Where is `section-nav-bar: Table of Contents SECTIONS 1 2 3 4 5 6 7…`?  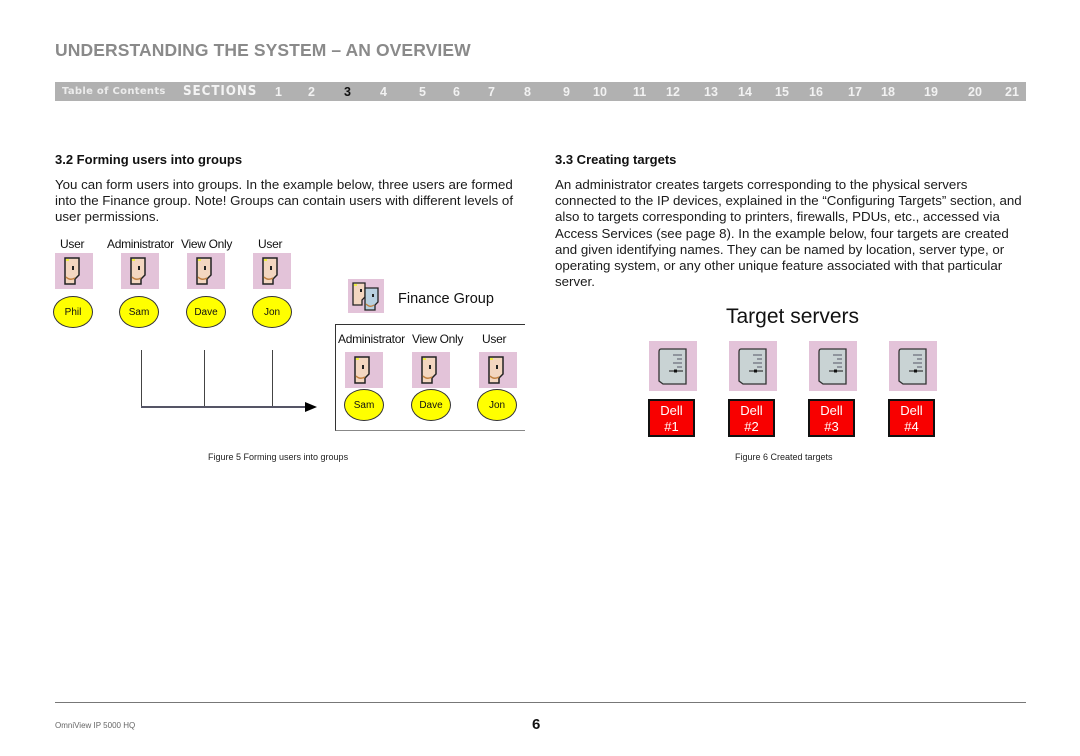
section-nav-bar: Table of Contents SECTIONS 1 2 3 4 5 6 7… is located at coordinates (540, 91).